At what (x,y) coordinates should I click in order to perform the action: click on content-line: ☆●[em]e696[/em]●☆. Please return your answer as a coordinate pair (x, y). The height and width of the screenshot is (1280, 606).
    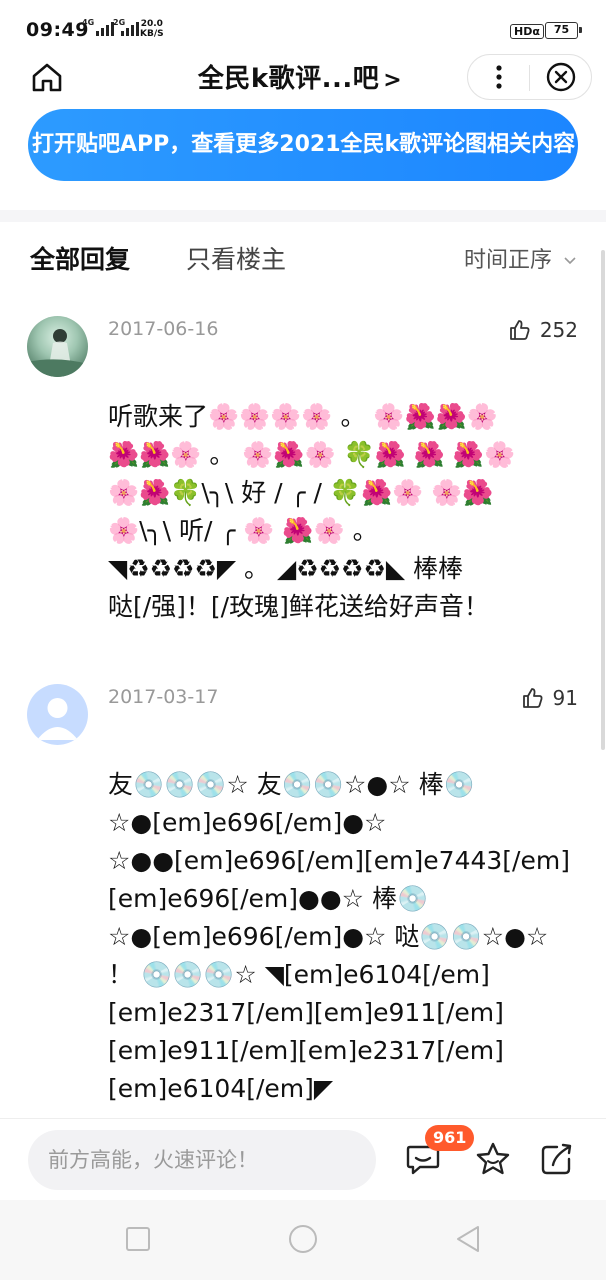
    Looking at the image, I should click on (247, 822).